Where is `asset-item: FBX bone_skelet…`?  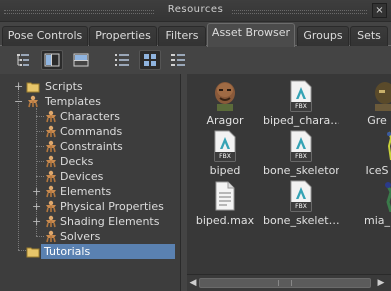
asset-item: FBX bone_skelet… is located at coordinates (301, 203).